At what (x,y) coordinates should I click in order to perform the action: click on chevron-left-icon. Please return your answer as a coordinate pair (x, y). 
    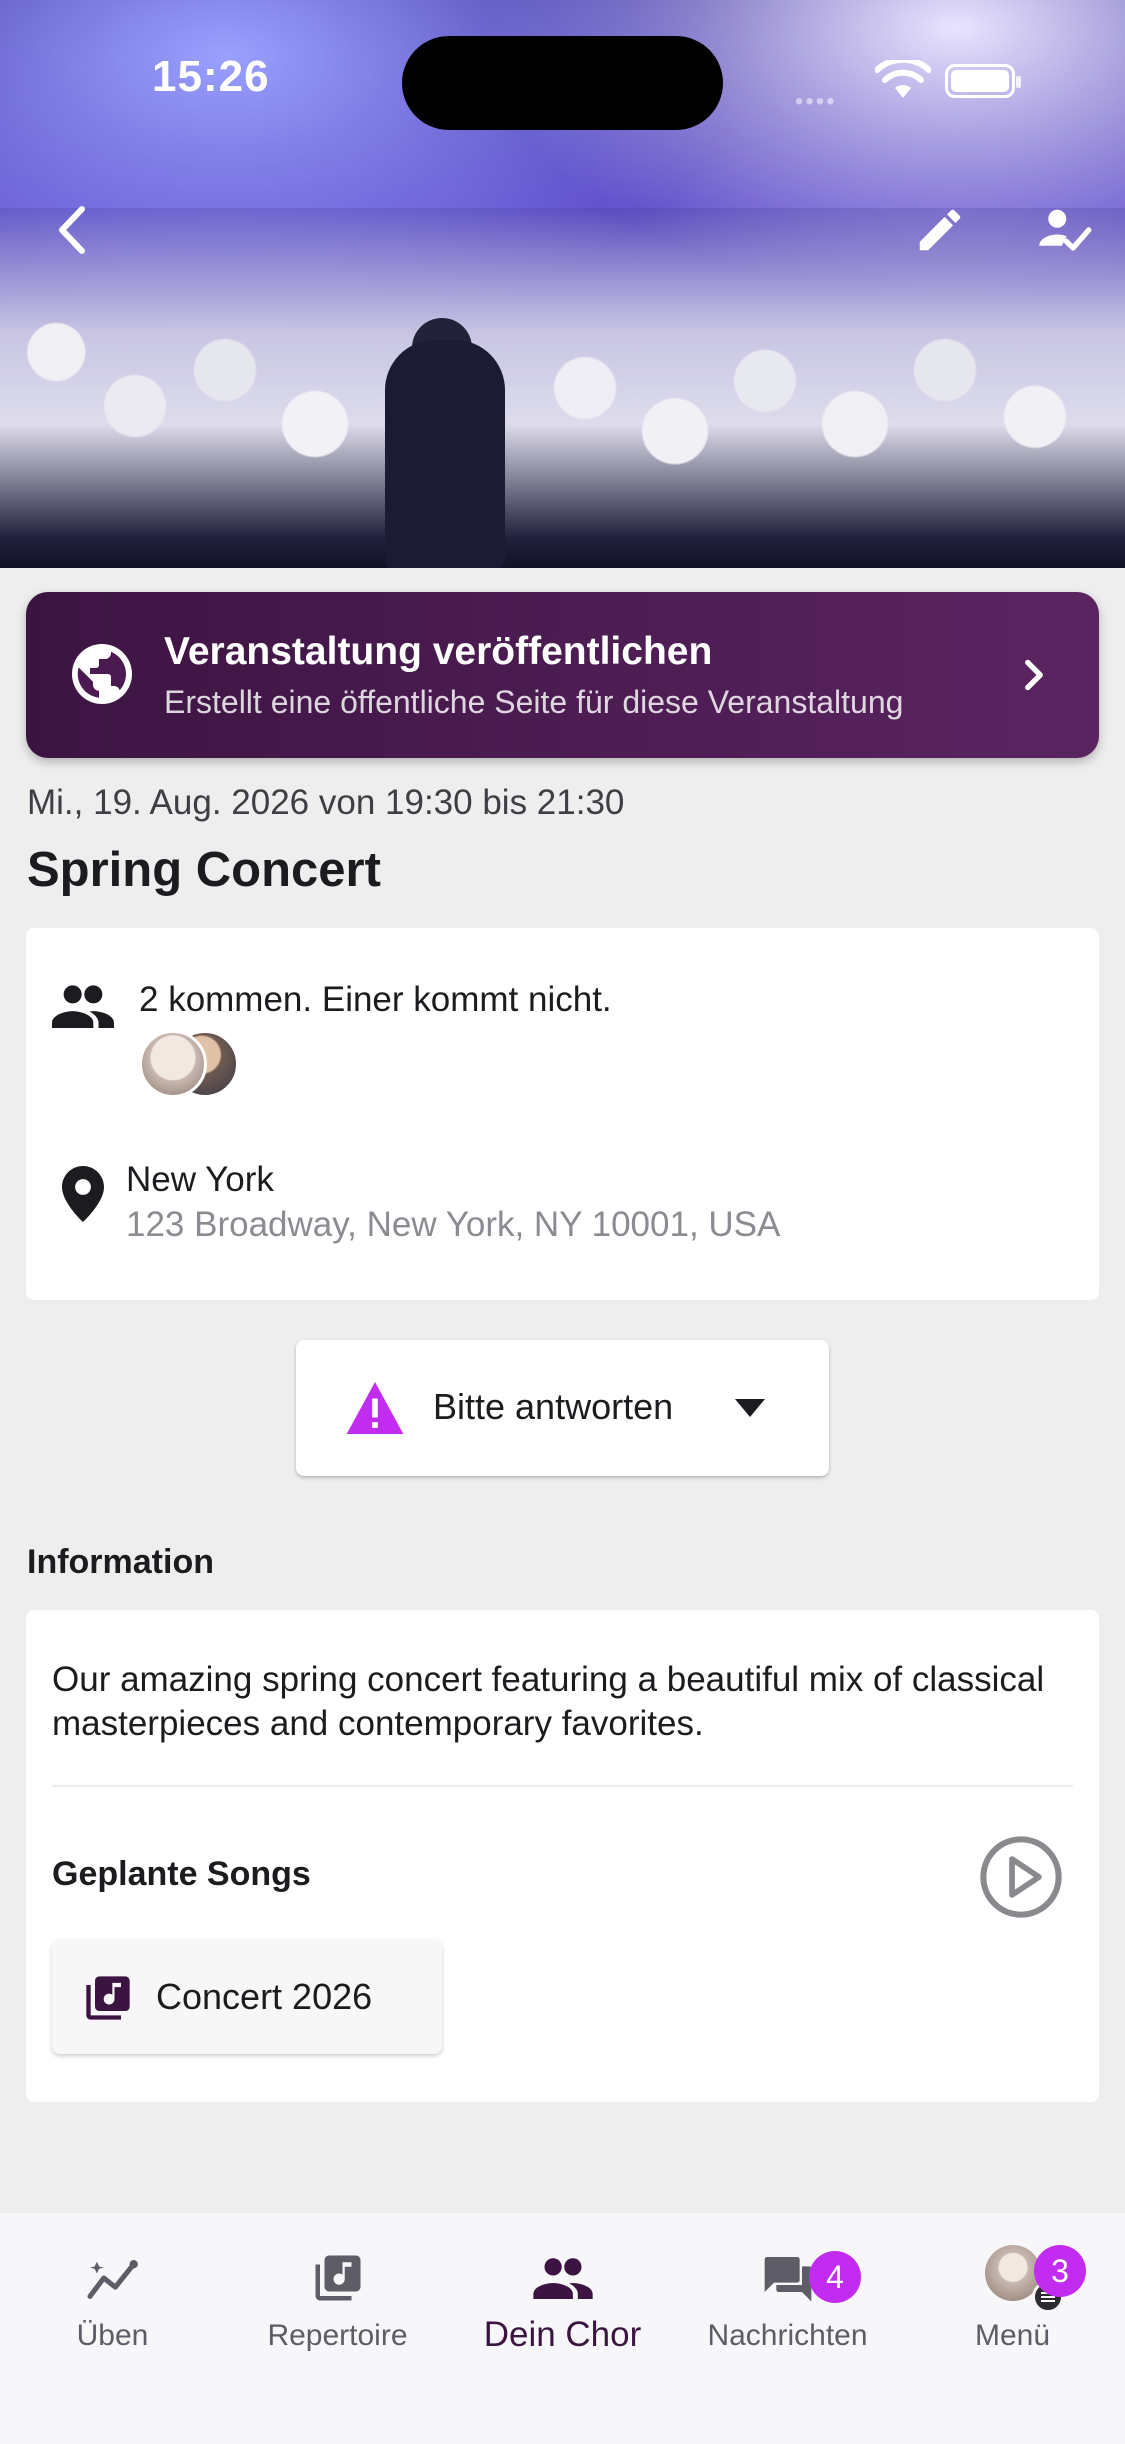
    Looking at the image, I should click on (72, 230).